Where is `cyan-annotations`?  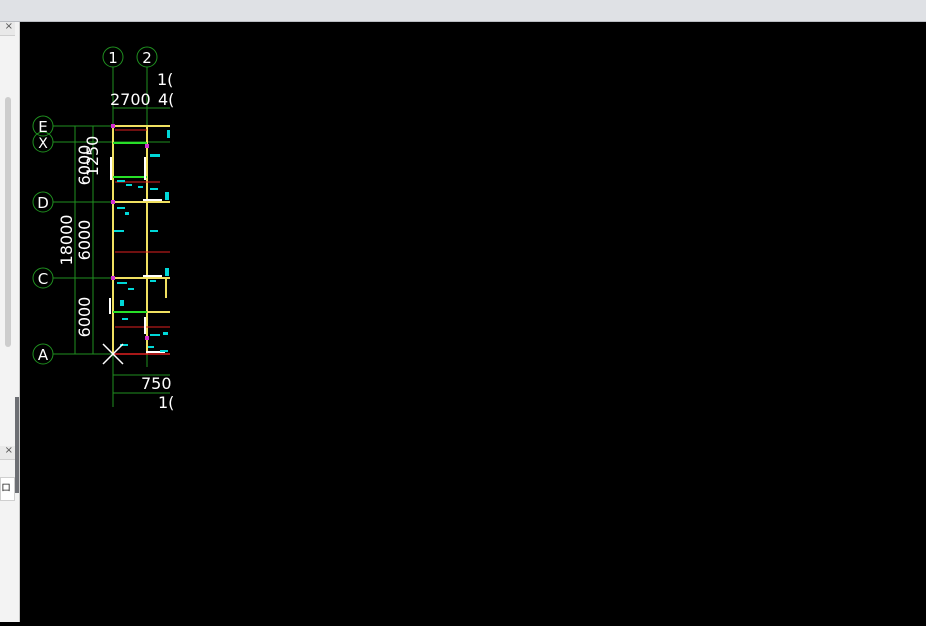
cyan-annotations is located at coordinates (142, 241).